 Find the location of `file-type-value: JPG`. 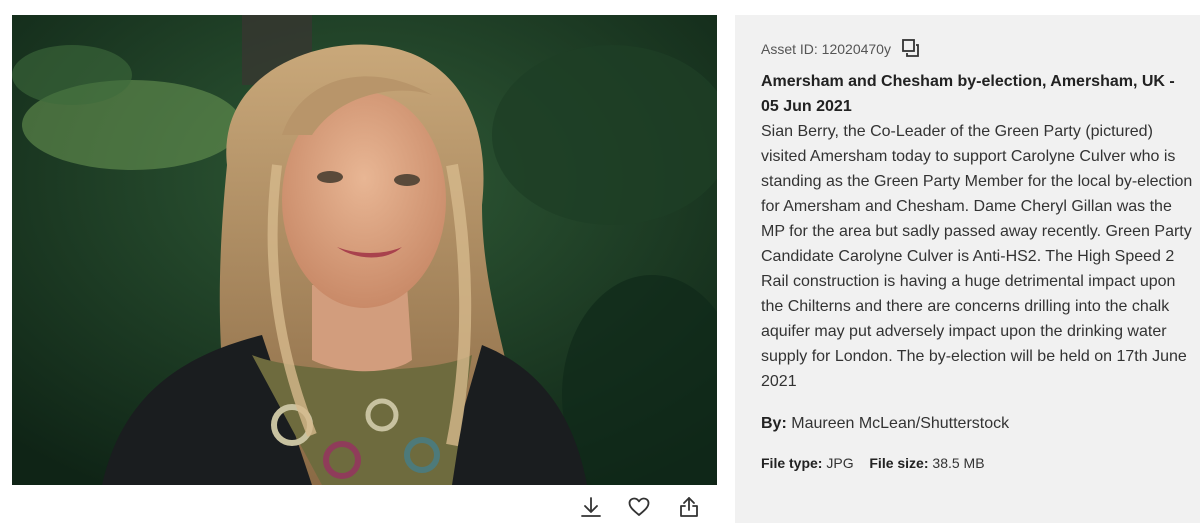

file-type-value: JPG is located at coordinates (840, 463).